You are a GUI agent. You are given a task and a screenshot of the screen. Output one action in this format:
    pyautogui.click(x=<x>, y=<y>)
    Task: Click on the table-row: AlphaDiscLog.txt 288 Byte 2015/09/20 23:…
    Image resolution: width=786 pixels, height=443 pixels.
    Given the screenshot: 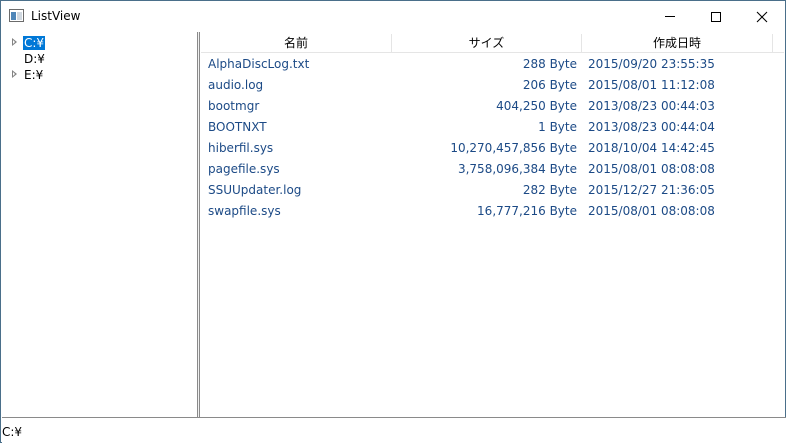 What is the action you would take?
    pyautogui.click(x=492, y=64)
    